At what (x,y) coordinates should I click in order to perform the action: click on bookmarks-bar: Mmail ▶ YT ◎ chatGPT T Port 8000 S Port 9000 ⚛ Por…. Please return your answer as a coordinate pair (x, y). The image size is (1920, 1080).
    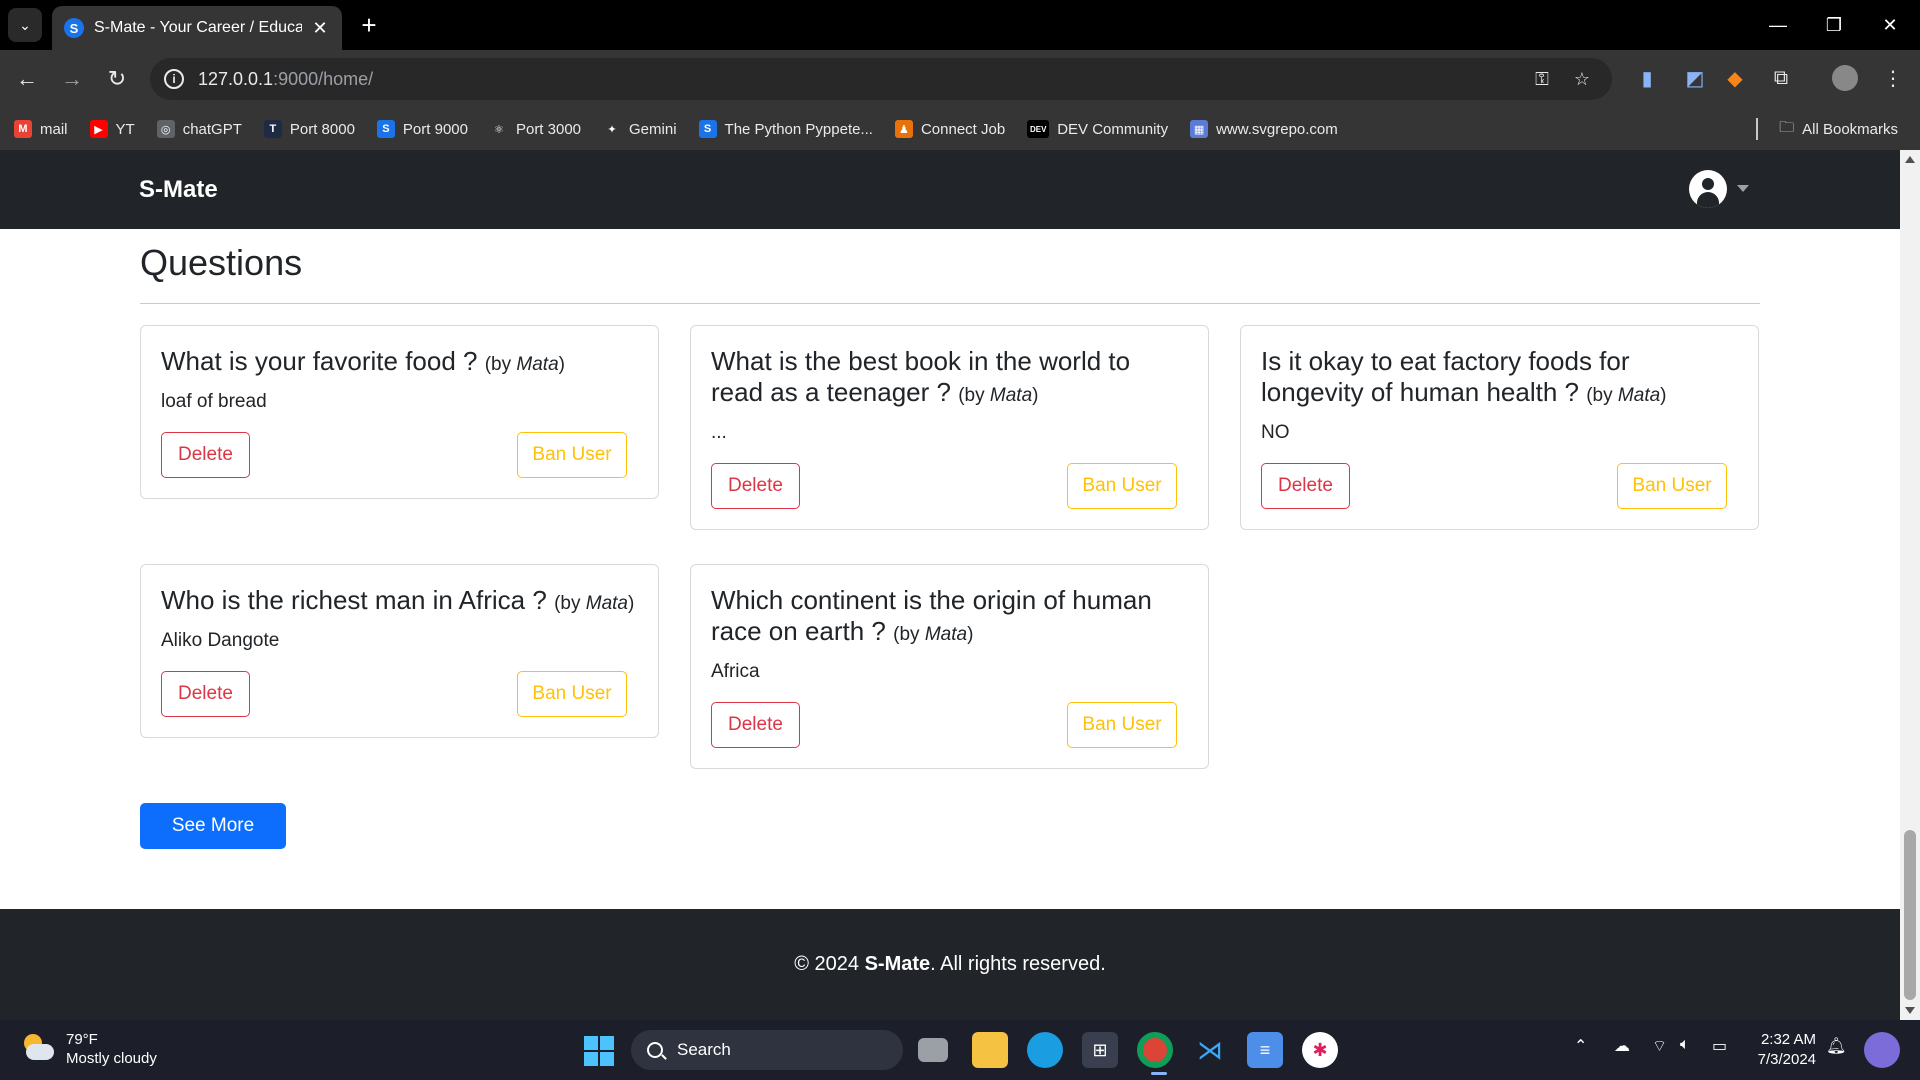
    Looking at the image, I should click on (960, 129).